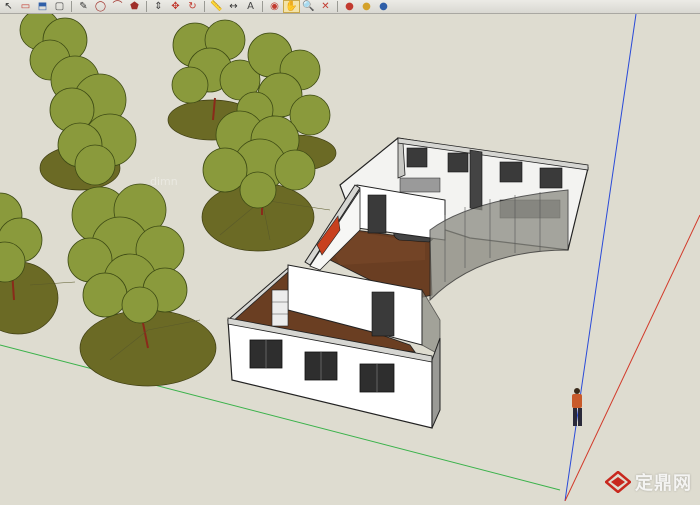 This screenshot has width=700, height=505. I want to click on get-models-icon: ●, so click(349, 6).